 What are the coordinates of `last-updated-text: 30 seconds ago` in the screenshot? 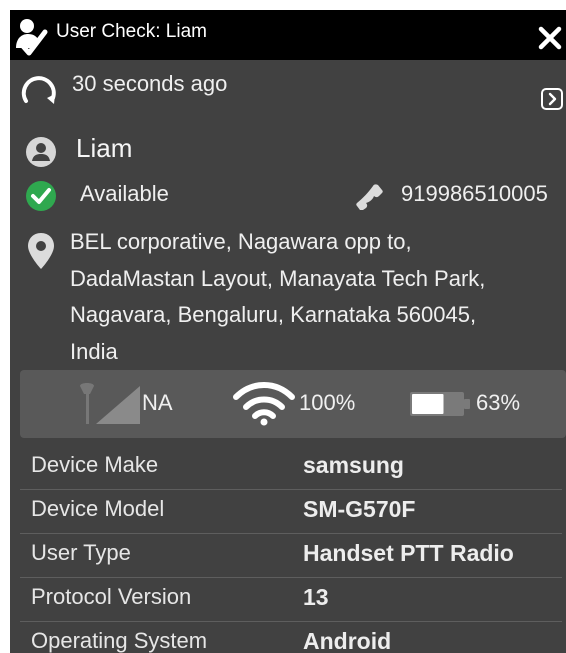 It's located at (150, 83).